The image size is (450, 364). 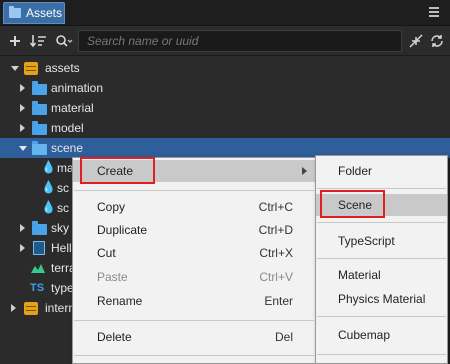 What do you see at coordinates (381, 275) in the screenshot?
I see `submenu-item-material: Material` at bounding box center [381, 275].